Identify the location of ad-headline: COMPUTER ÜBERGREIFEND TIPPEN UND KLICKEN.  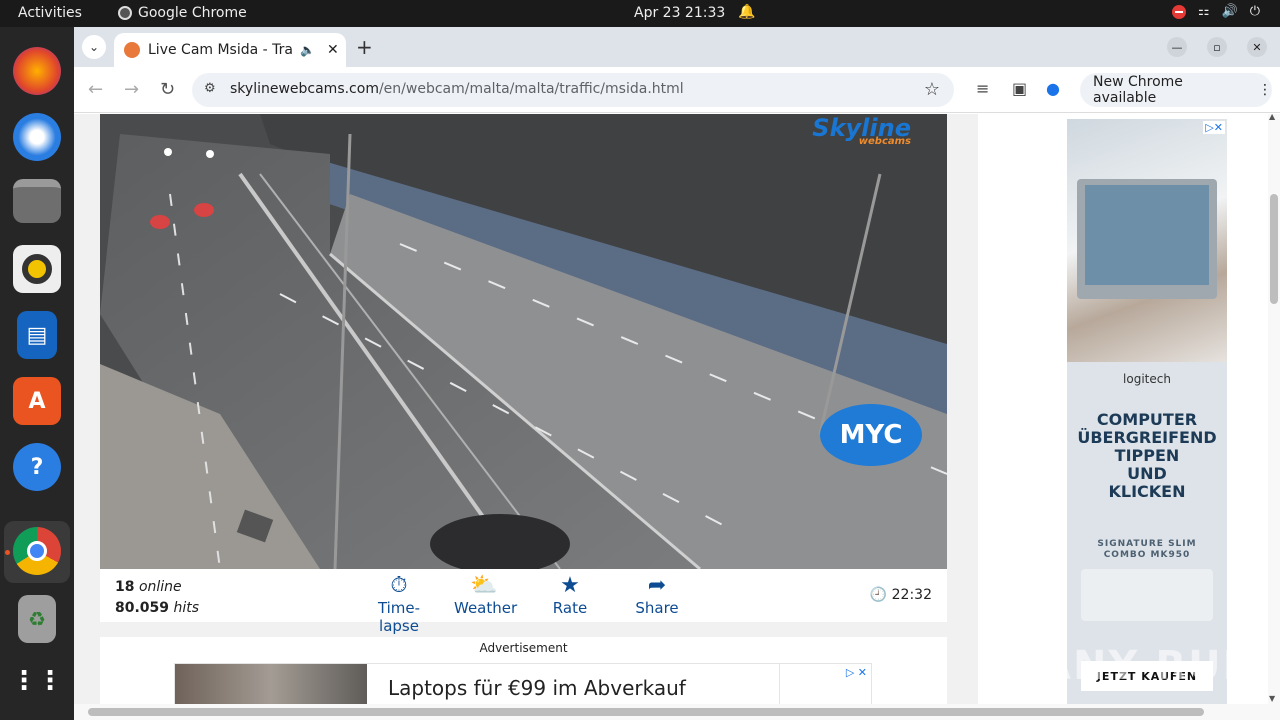
(1147, 455).